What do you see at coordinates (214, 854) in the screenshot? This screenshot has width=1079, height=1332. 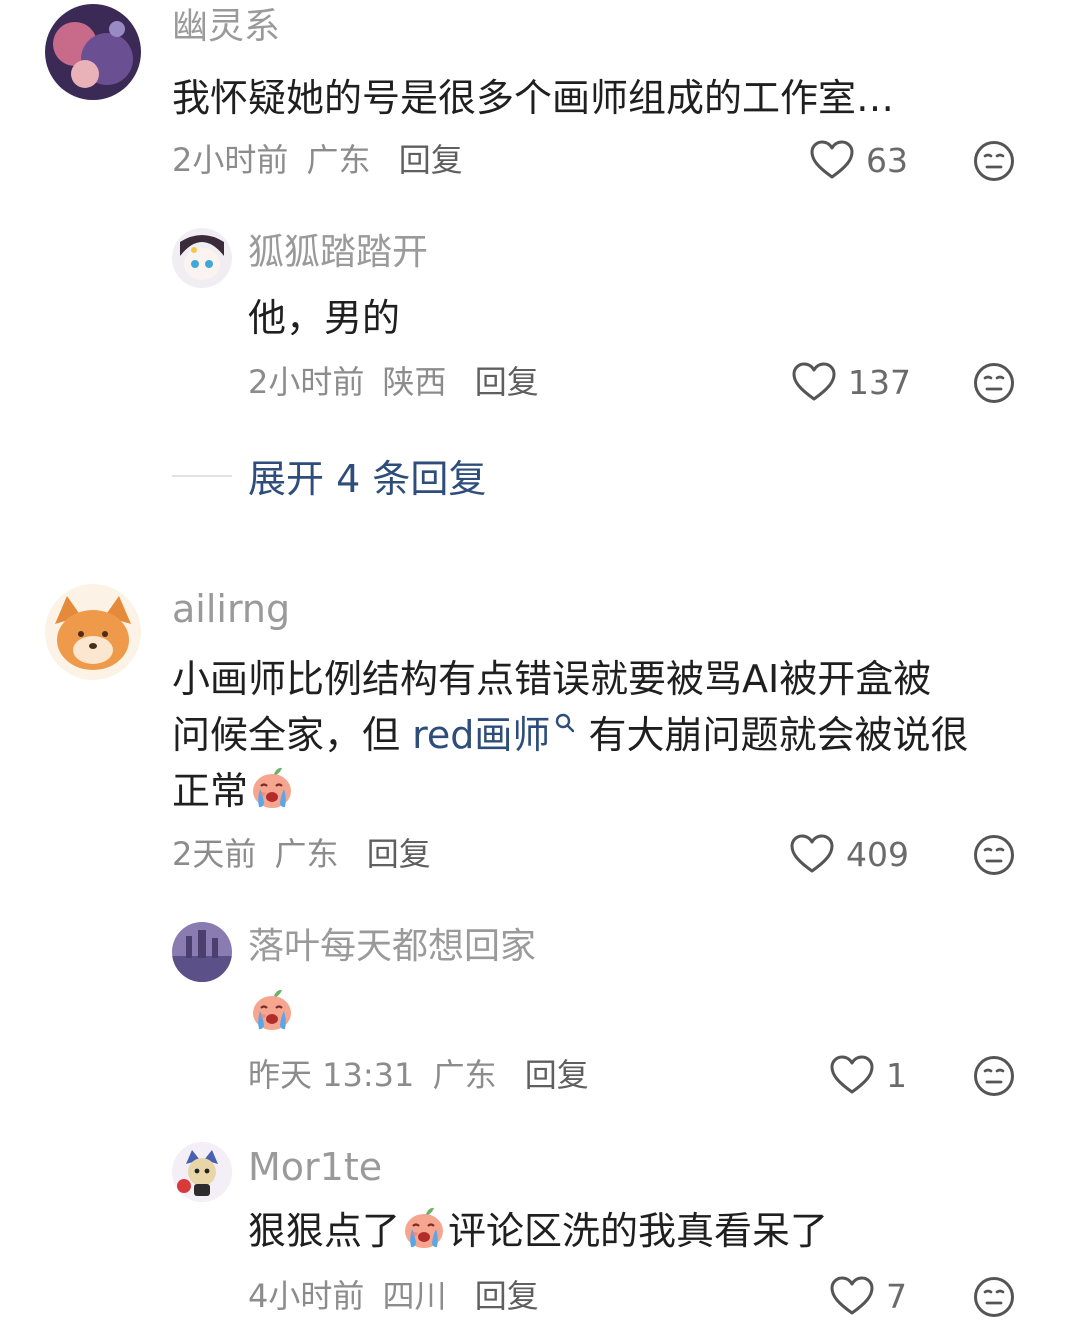 I see `comment-time: 2天前` at bounding box center [214, 854].